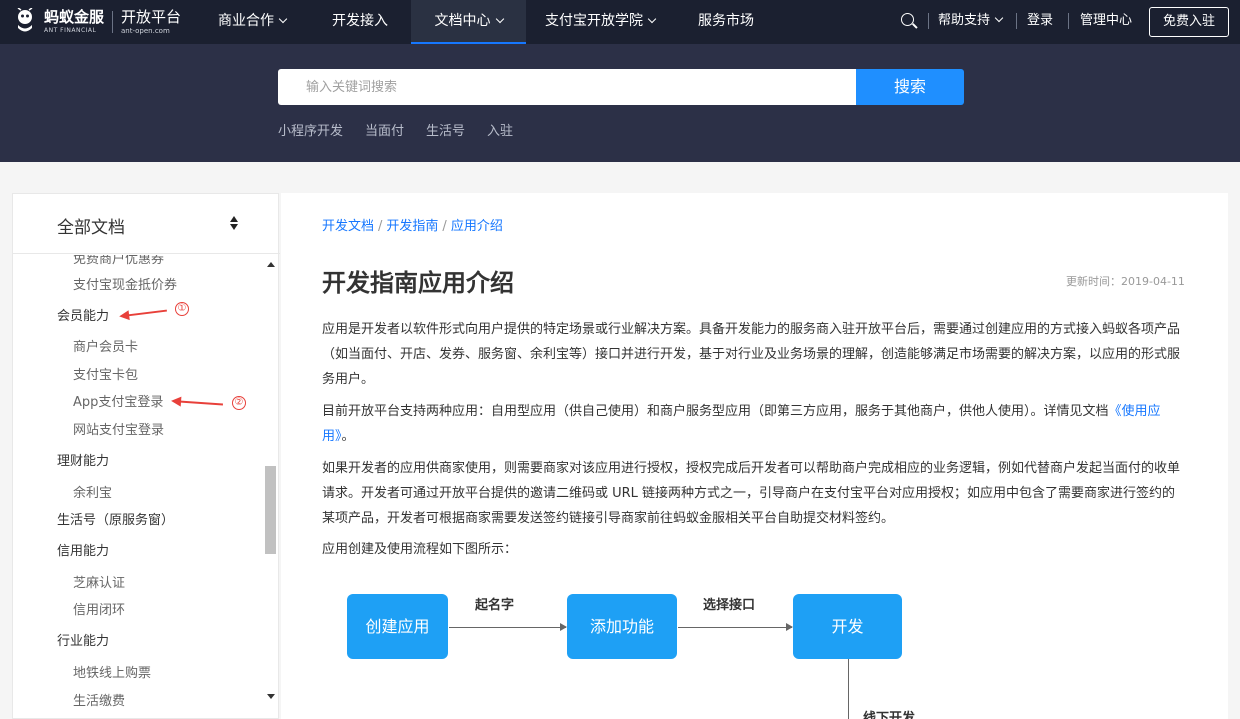 The image size is (1240, 719). Describe the element at coordinates (567, 87) in the screenshot. I see `search-input` at that location.